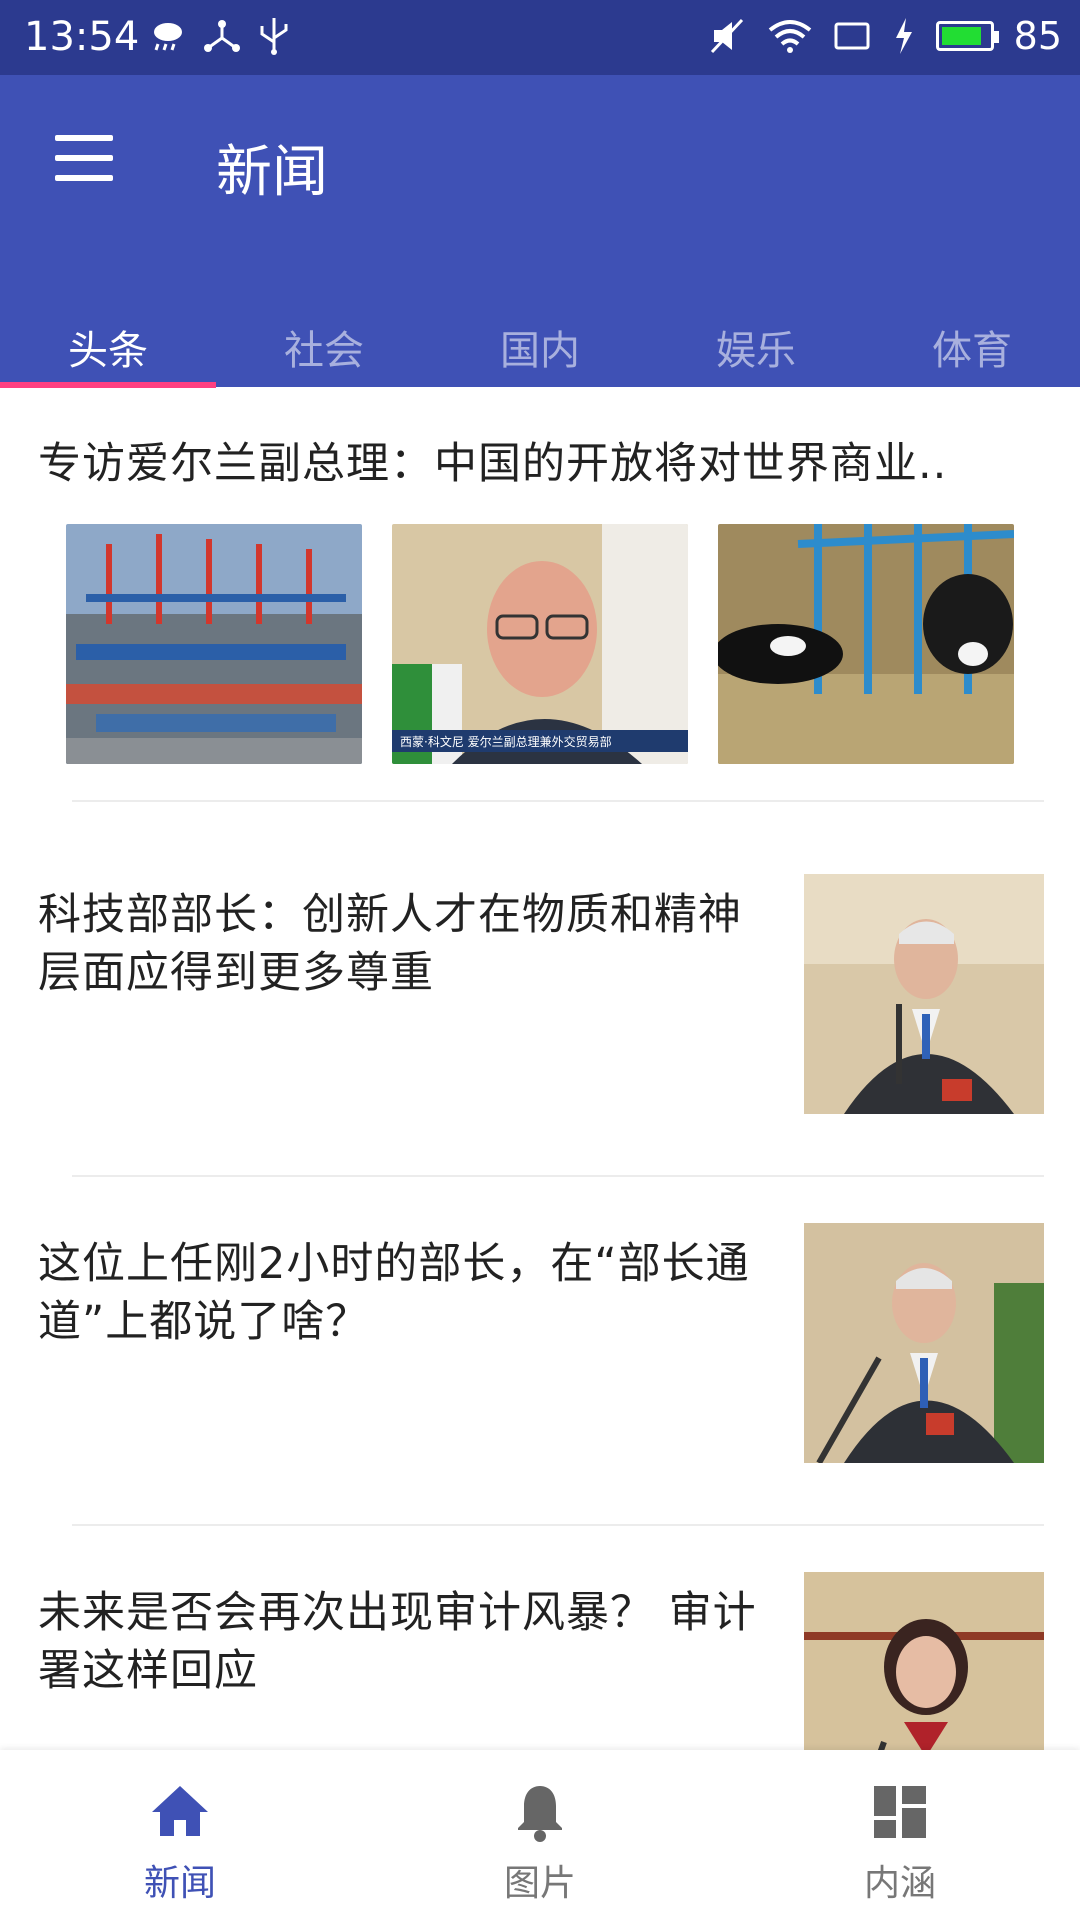 This screenshot has height=1920, width=1080. What do you see at coordinates (924, 1343) in the screenshot?
I see `minister-microphone-photo` at bounding box center [924, 1343].